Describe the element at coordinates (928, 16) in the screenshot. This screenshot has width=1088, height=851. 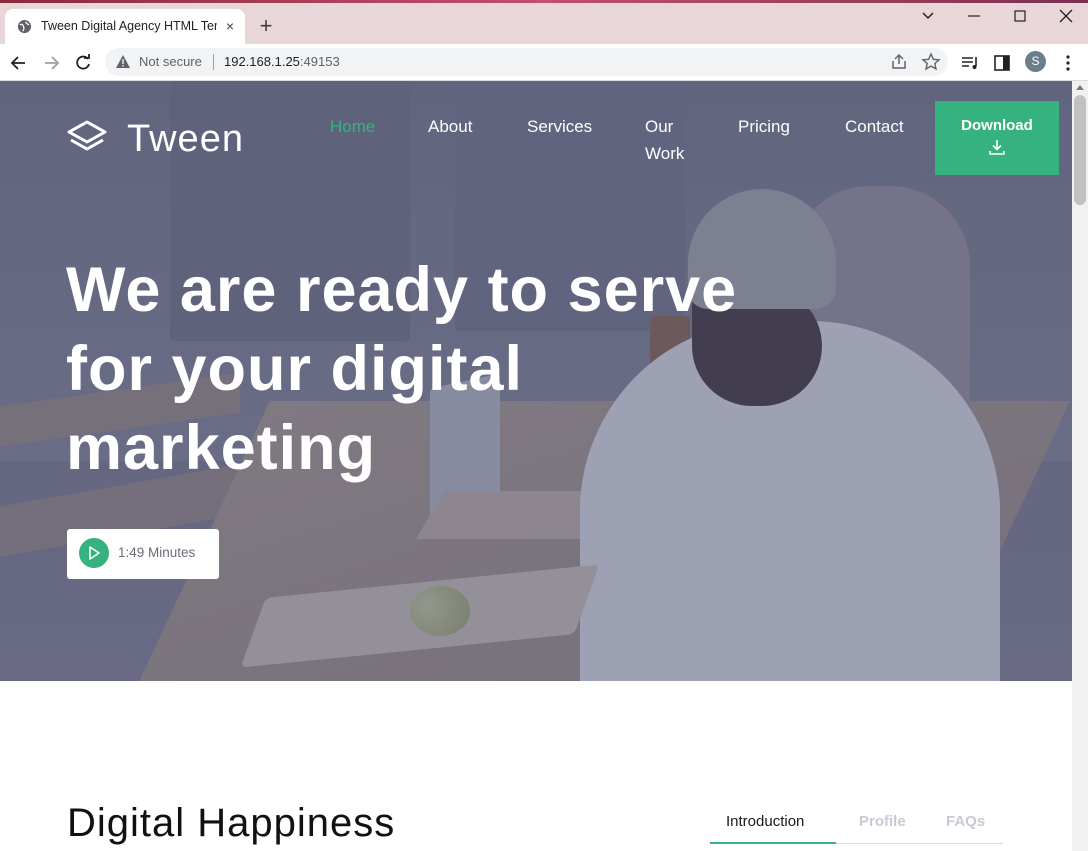
I see `tab-search-icon` at that location.